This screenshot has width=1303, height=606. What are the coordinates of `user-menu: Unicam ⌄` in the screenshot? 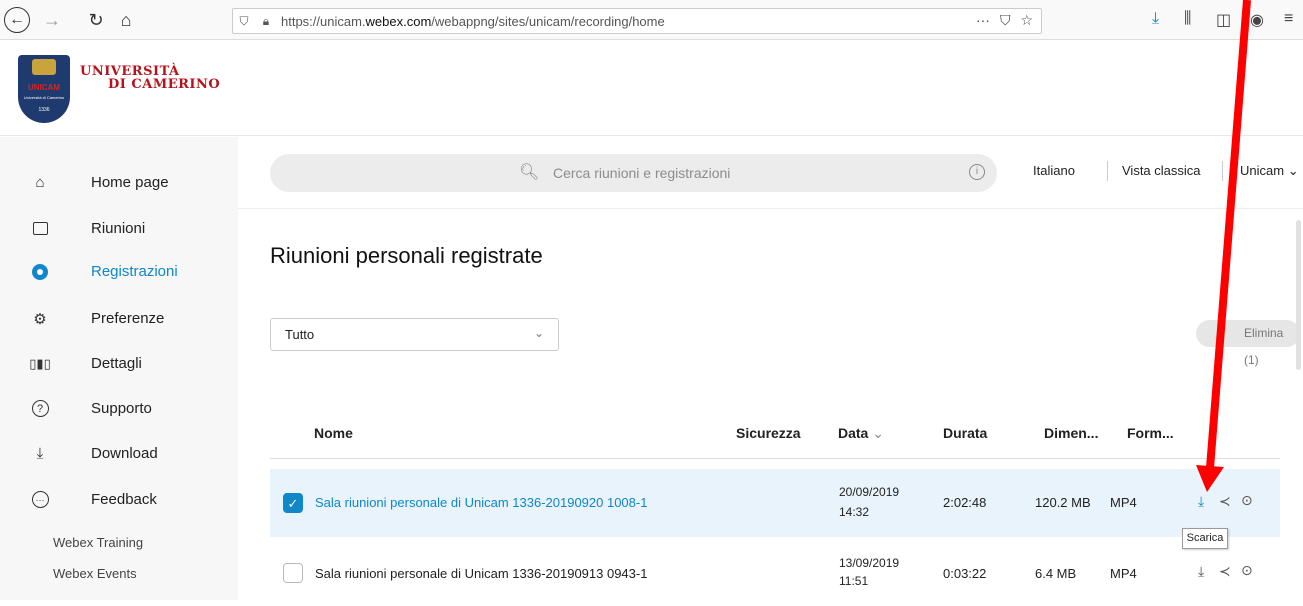 It's located at (1269, 171).